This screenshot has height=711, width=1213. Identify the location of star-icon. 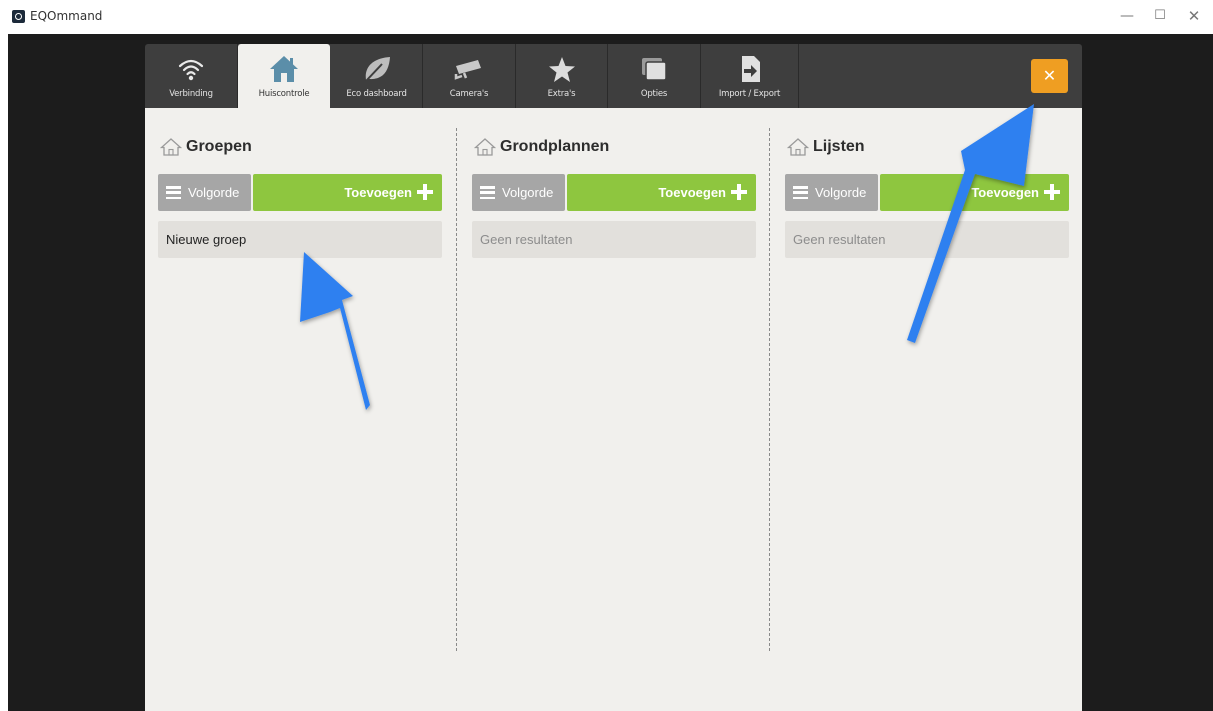
(561, 69).